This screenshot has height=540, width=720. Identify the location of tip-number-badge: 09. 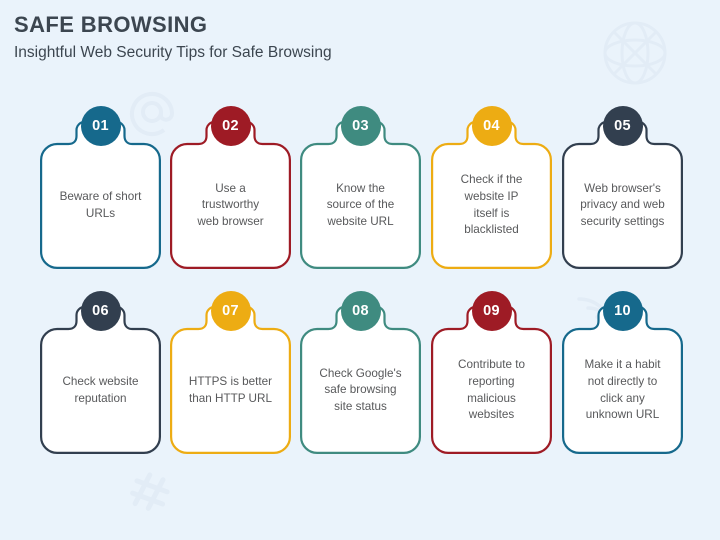
(491, 311).